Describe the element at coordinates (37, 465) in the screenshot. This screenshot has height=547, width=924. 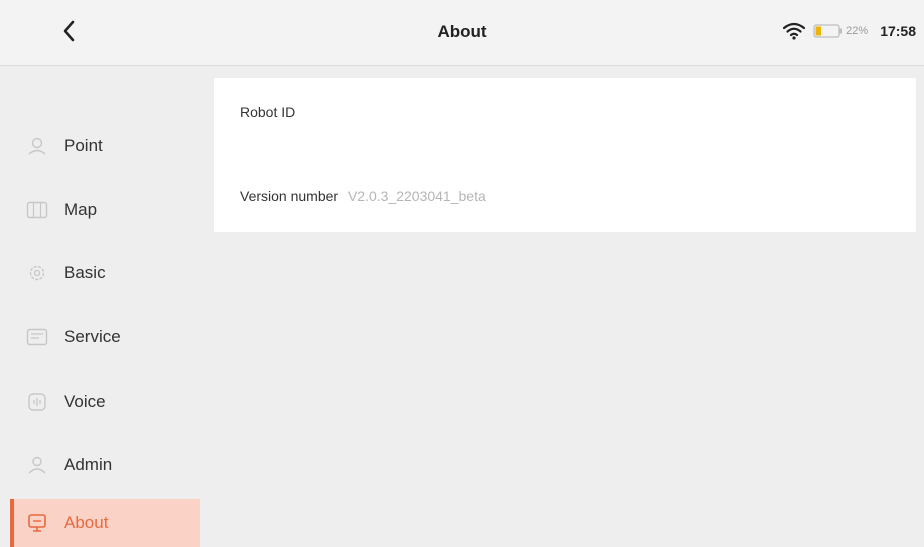
I see `user-icon` at that location.